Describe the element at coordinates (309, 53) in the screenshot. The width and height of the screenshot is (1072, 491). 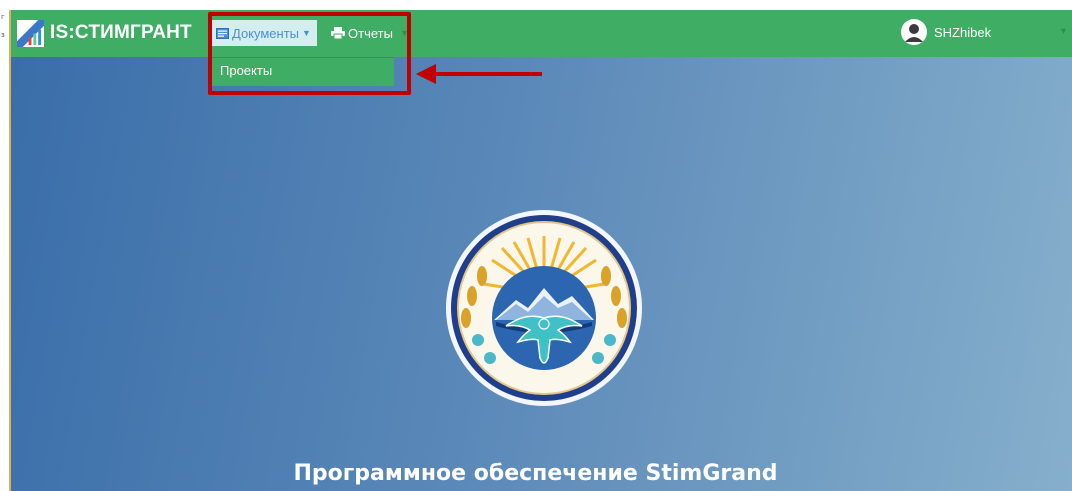
I see `annotation-highlight-box` at that location.